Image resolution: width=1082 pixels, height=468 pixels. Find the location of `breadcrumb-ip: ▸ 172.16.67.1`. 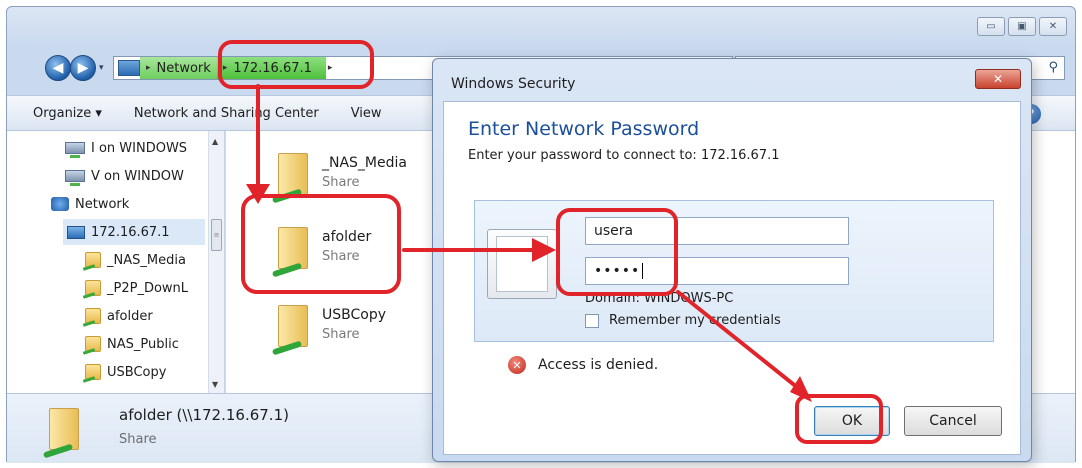

breadcrumb-ip: ▸ 172.16.67.1 is located at coordinates (271, 68).